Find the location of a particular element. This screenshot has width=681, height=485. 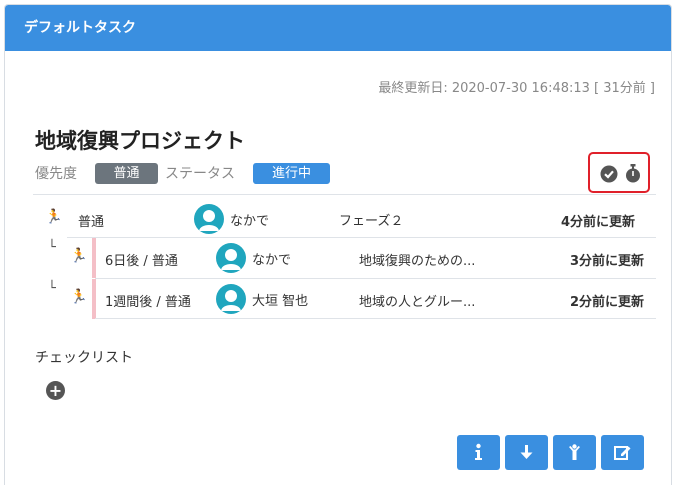

header-icon-group is located at coordinates (619, 172).